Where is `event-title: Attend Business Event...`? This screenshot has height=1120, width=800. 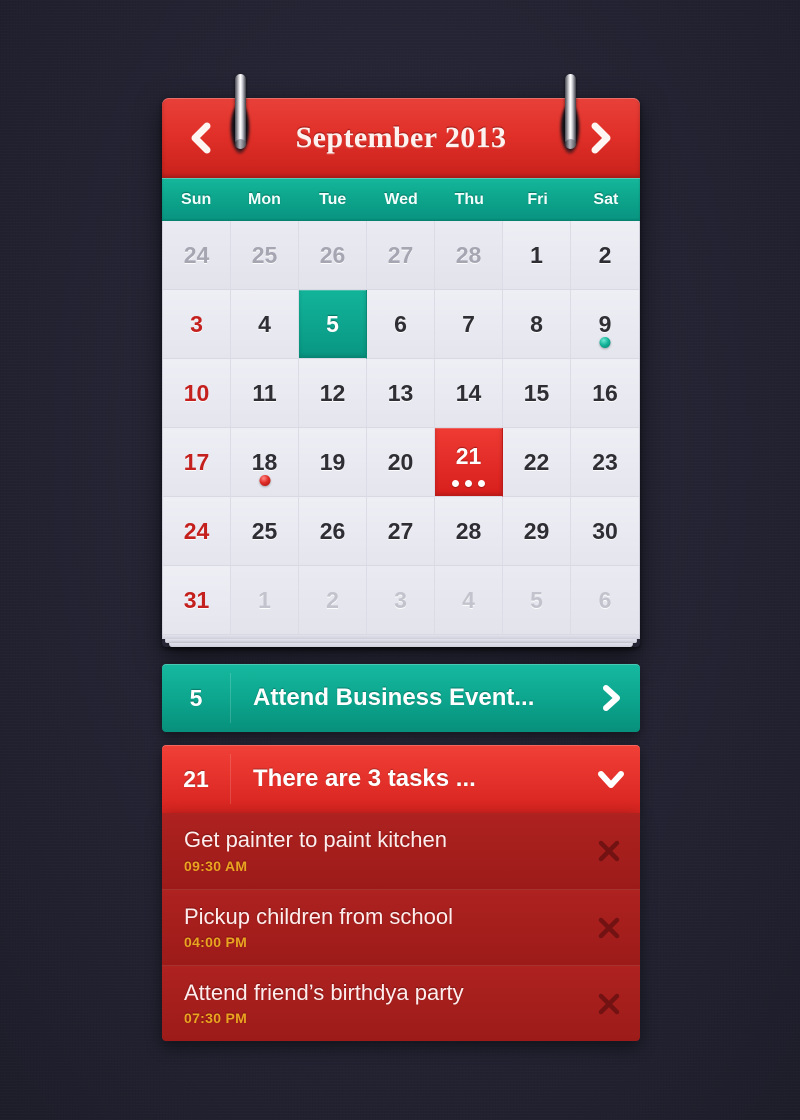
event-title: Attend Business Event... is located at coordinates (394, 697).